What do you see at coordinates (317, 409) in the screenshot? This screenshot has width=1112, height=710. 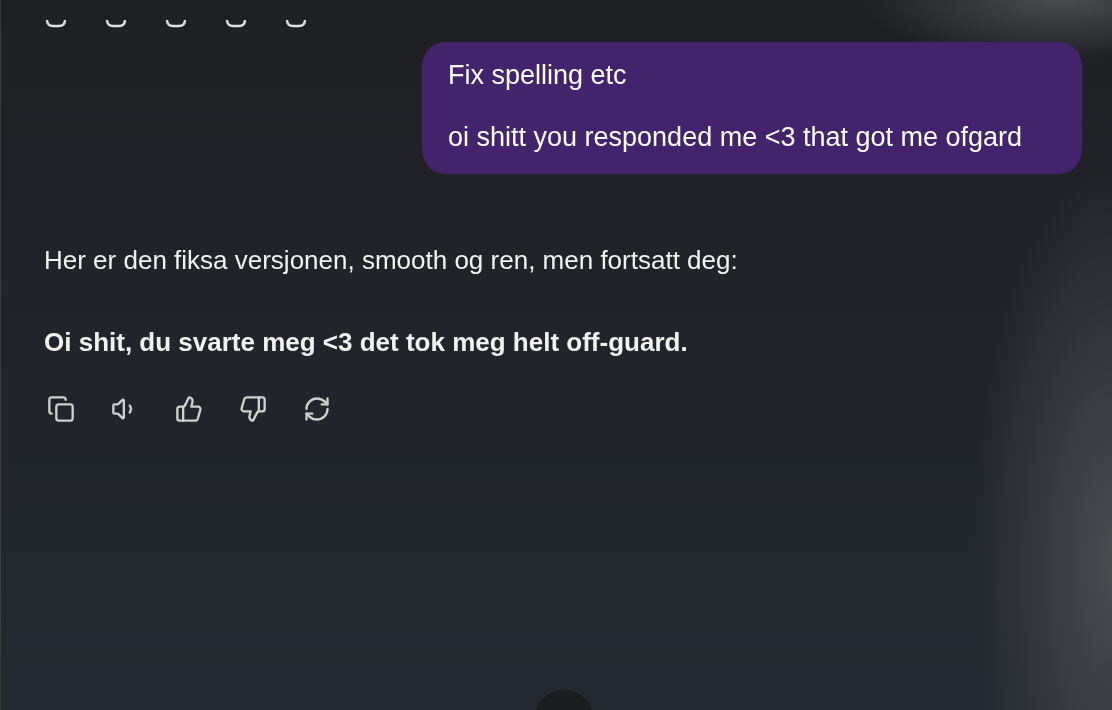 I see `refresh-icon` at bounding box center [317, 409].